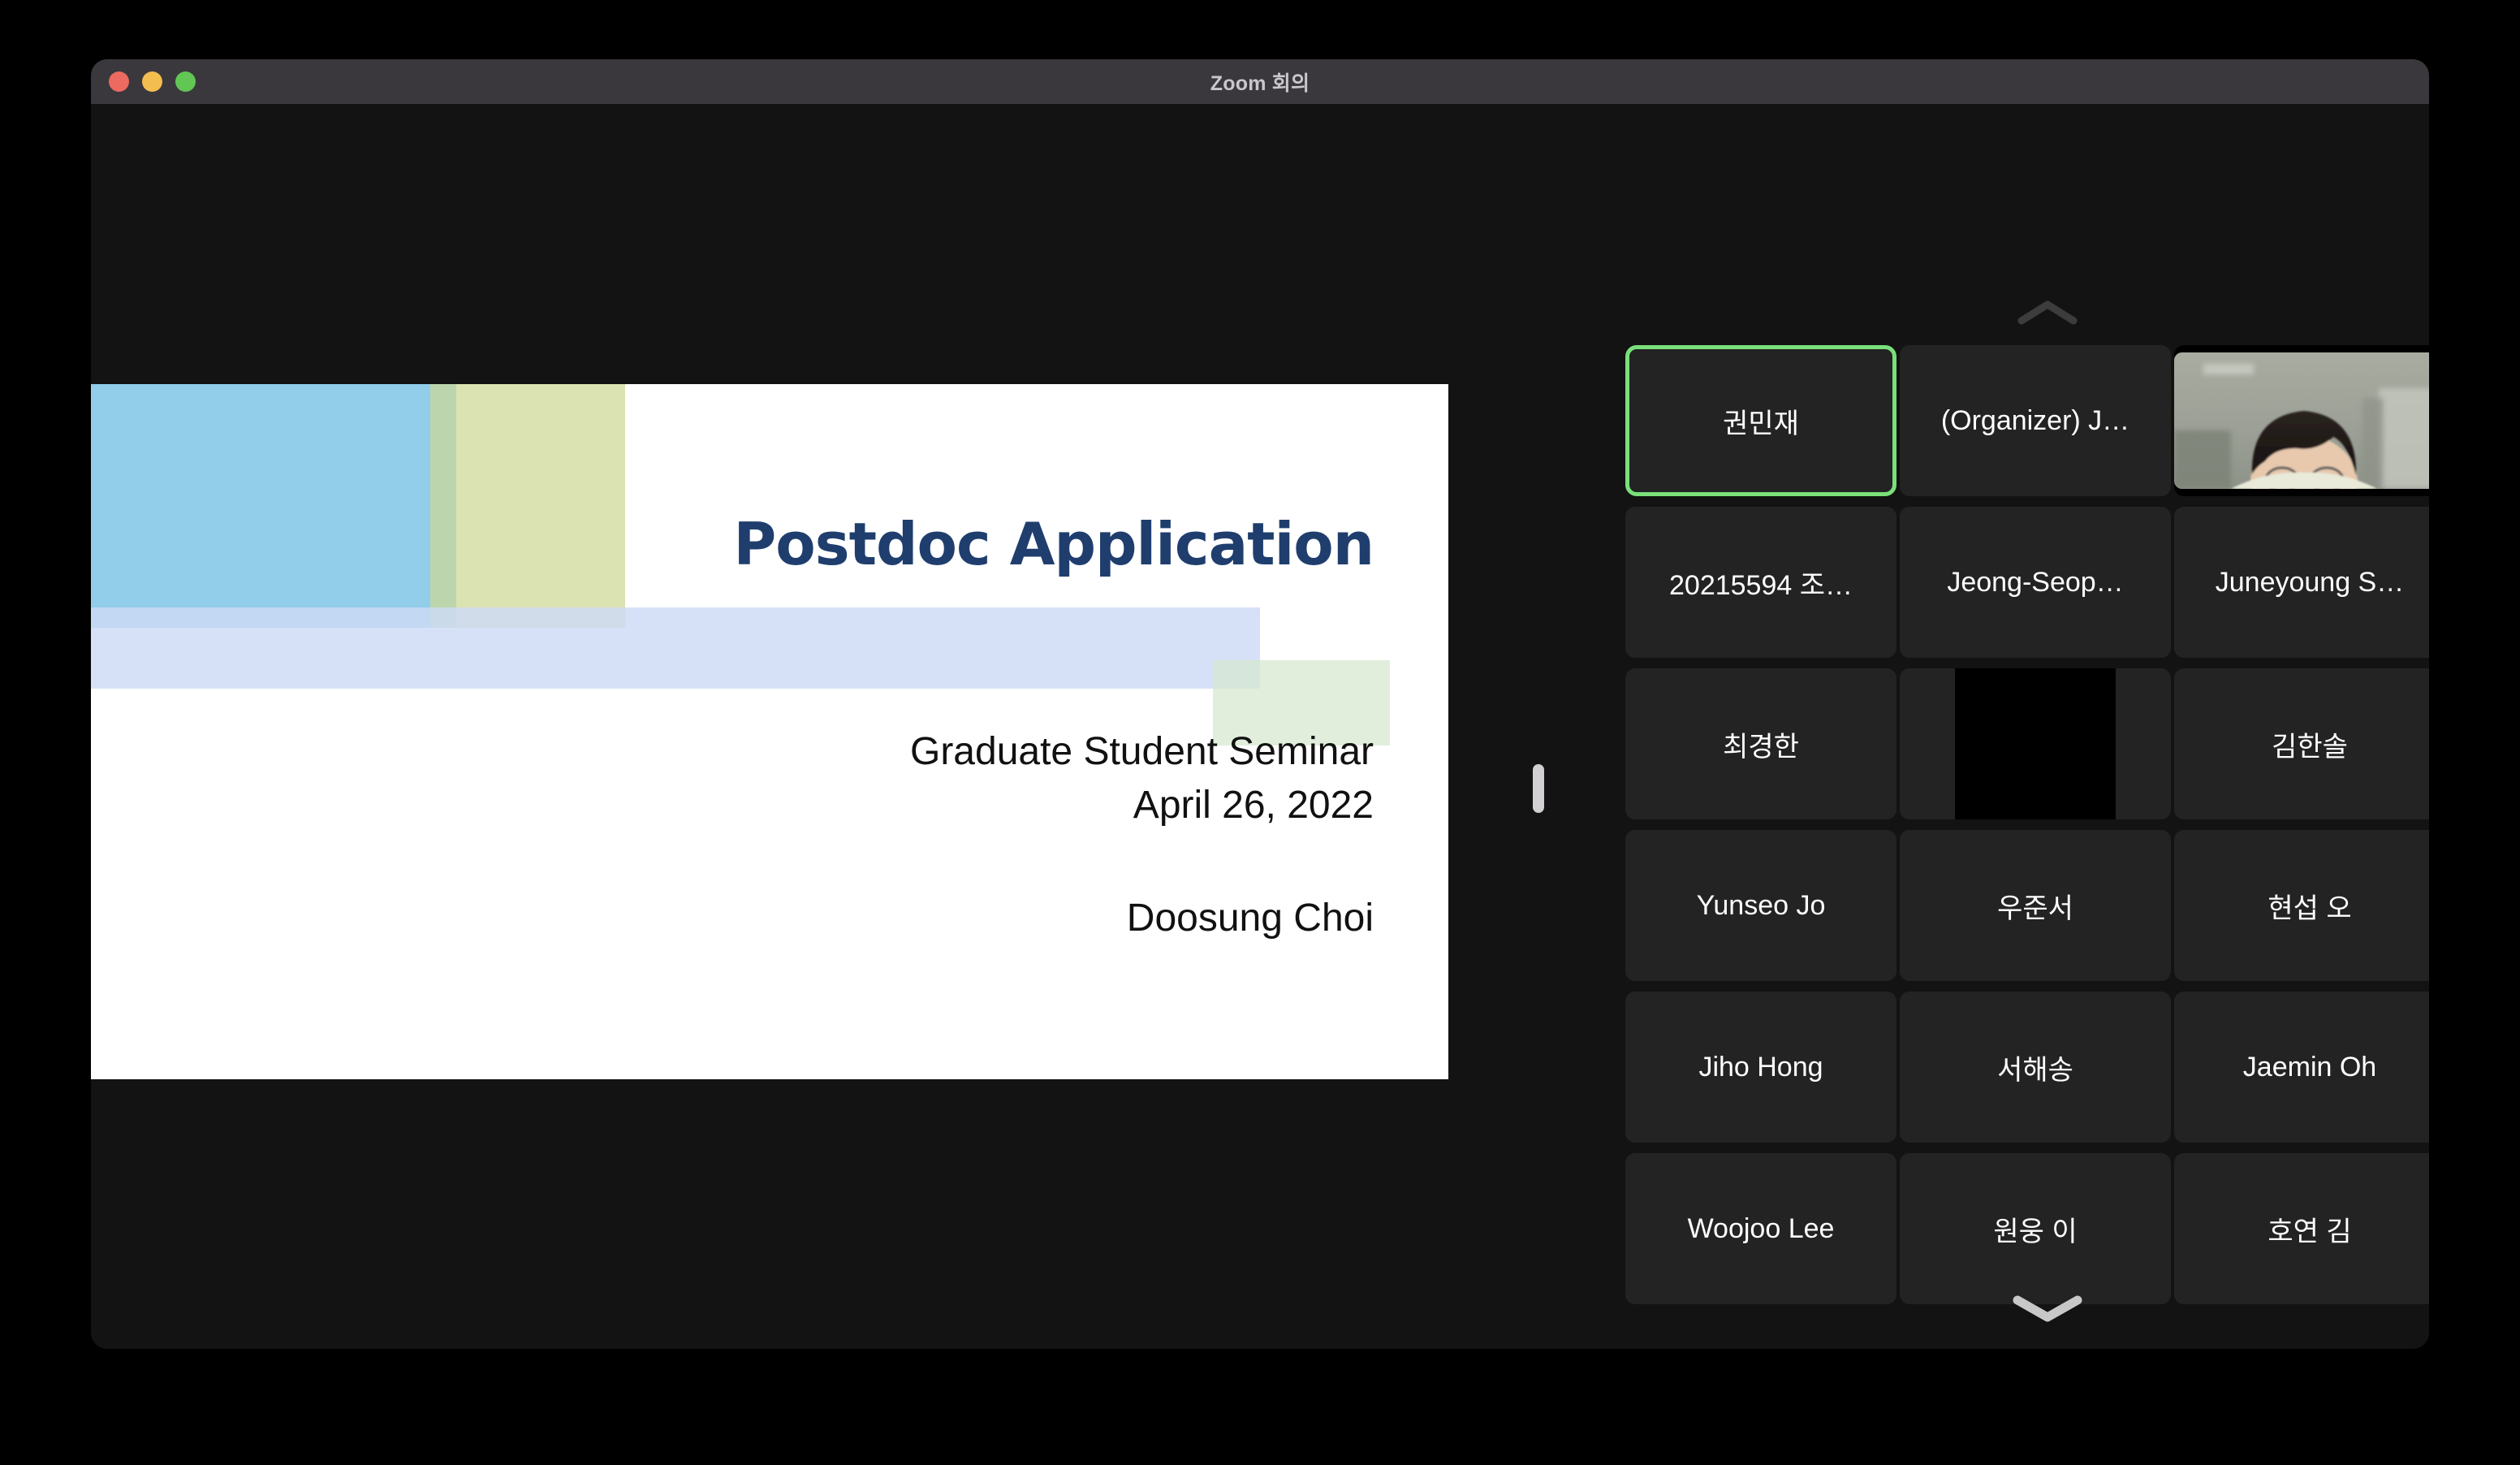 Image resolution: width=2520 pixels, height=1465 pixels. I want to click on slide-scrollbar-thumb, so click(1538, 788).